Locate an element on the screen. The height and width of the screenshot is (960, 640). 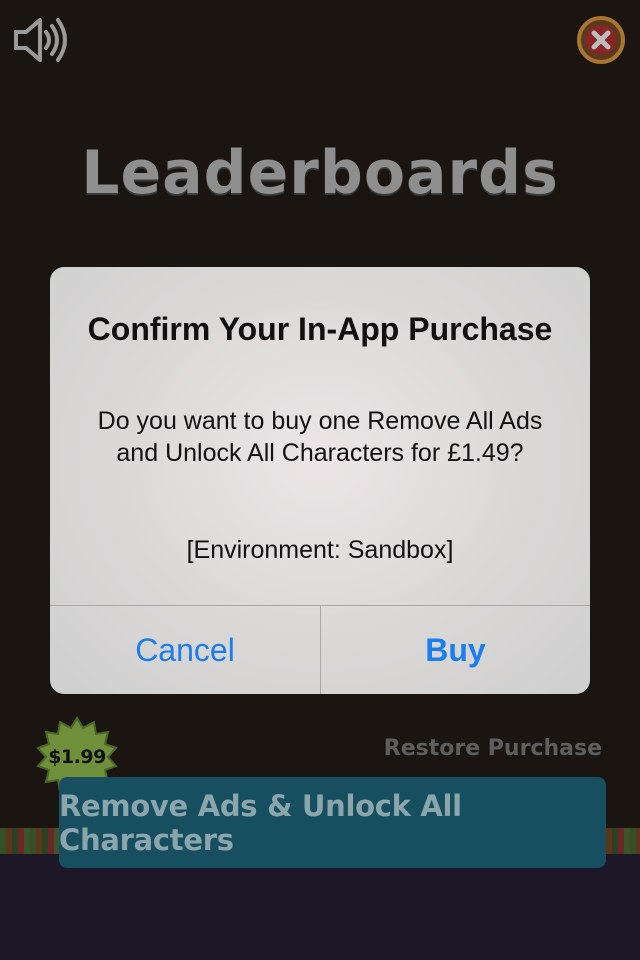
buy-button: Buy is located at coordinates (455, 650).